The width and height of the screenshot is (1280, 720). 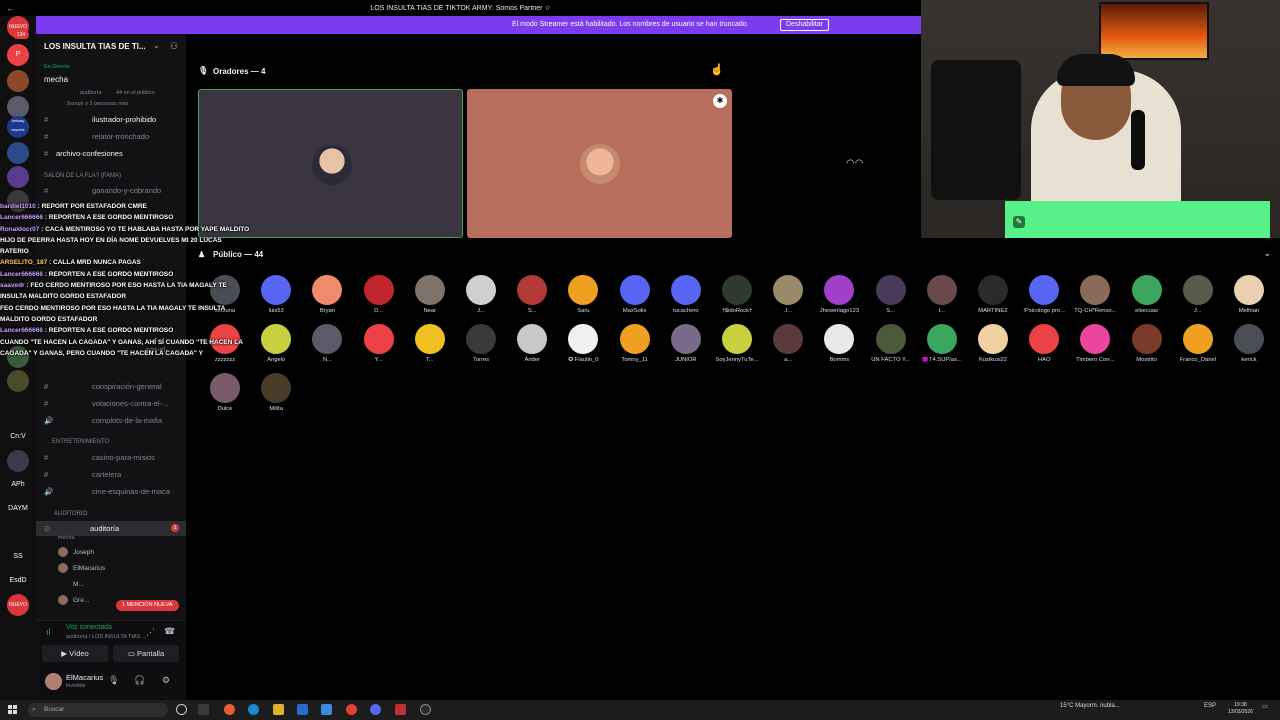 What do you see at coordinates (139, 680) in the screenshot?
I see `headphones-icon: 🎧` at bounding box center [139, 680].